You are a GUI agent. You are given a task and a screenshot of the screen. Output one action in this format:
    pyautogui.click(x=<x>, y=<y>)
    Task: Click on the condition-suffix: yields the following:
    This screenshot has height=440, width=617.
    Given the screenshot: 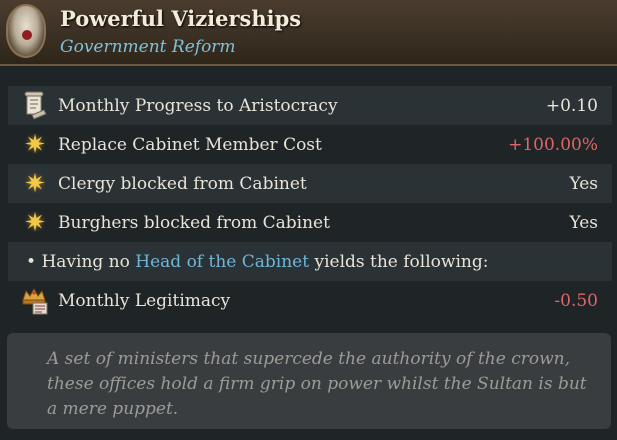 What is the action you would take?
    pyautogui.click(x=399, y=261)
    